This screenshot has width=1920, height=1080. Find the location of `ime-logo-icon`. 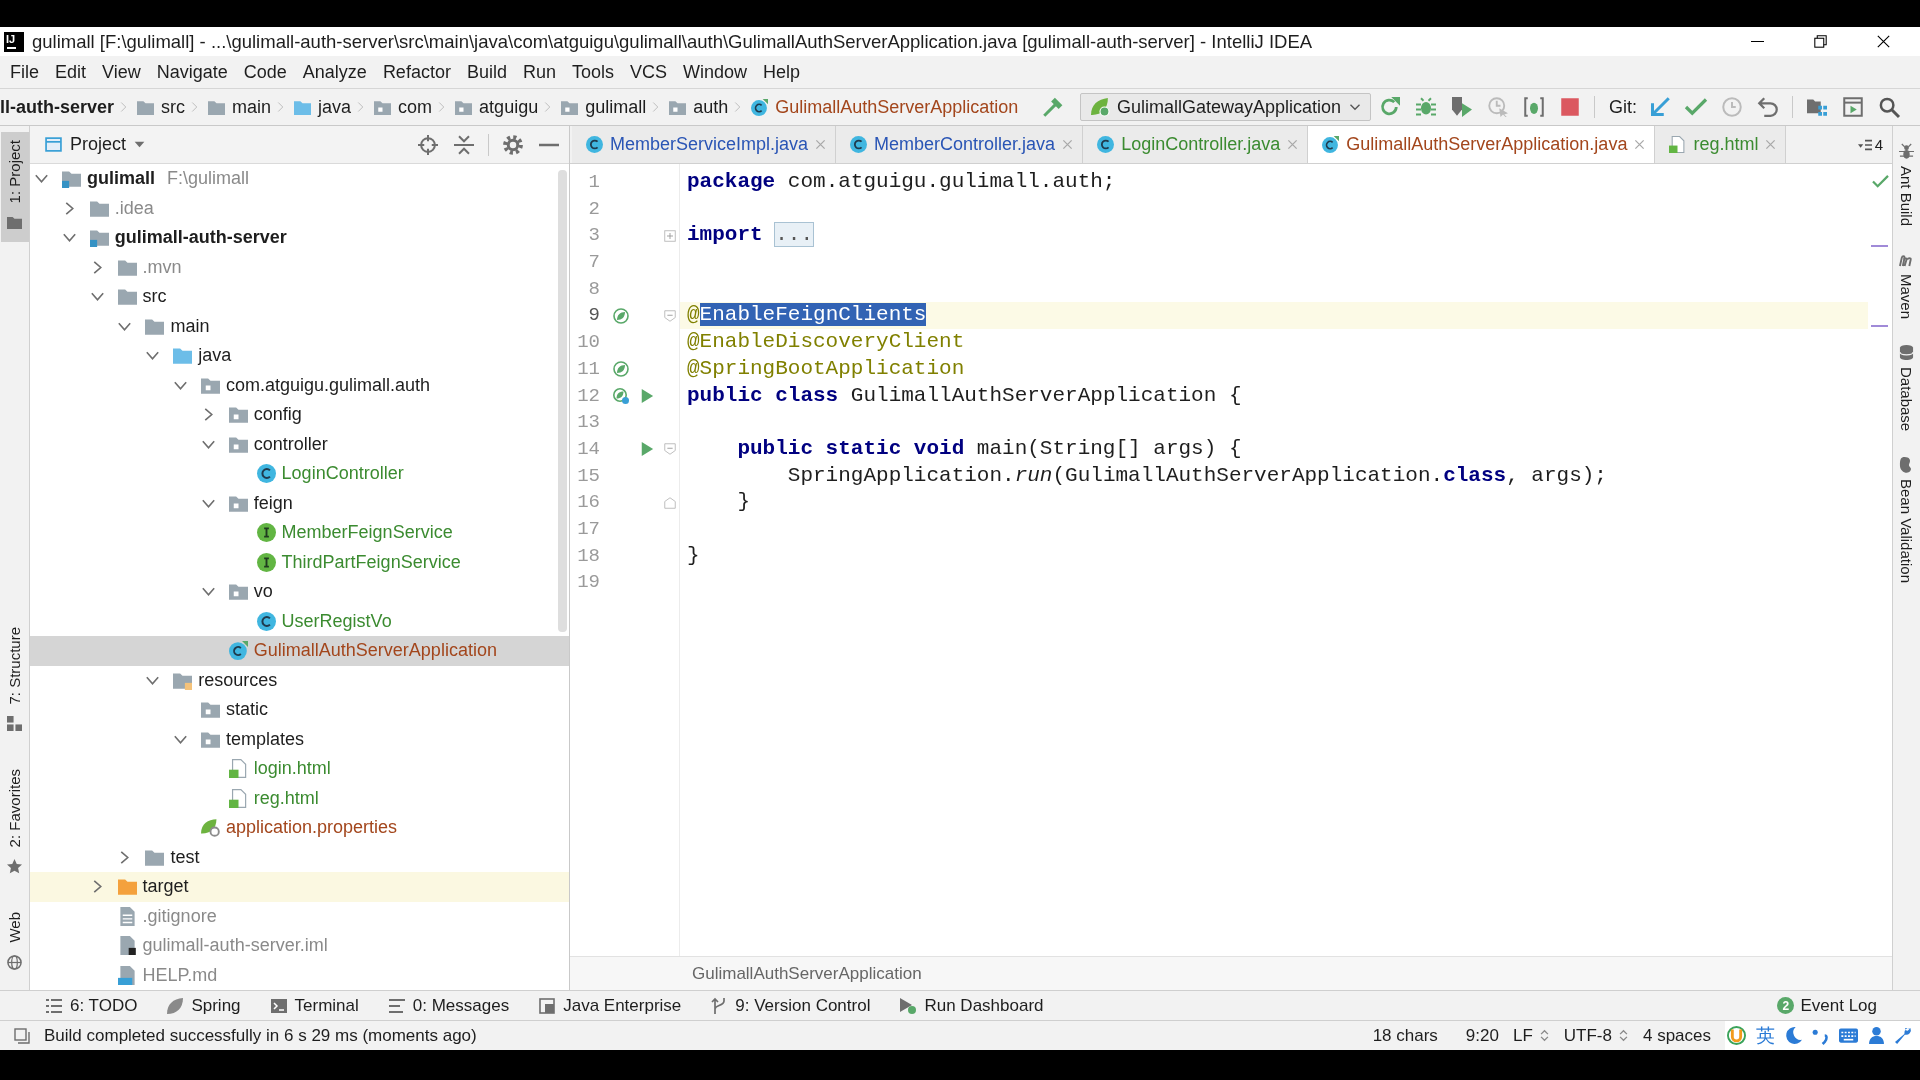

ime-logo-icon is located at coordinates (1736, 1035).